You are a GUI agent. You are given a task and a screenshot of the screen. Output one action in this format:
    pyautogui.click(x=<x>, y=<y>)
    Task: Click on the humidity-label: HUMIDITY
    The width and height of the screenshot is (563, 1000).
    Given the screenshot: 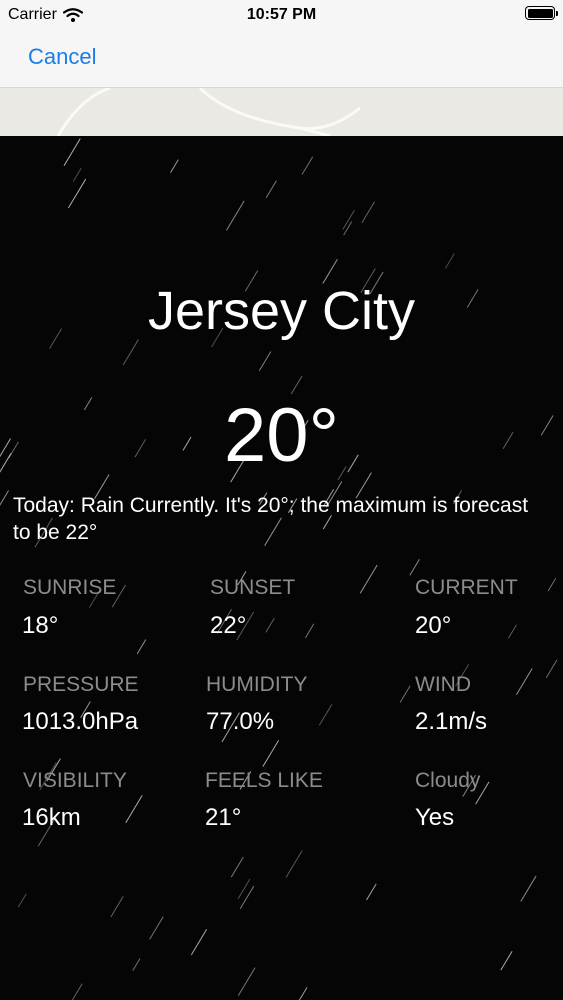 What is the action you would take?
    pyautogui.click(x=257, y=684)
    